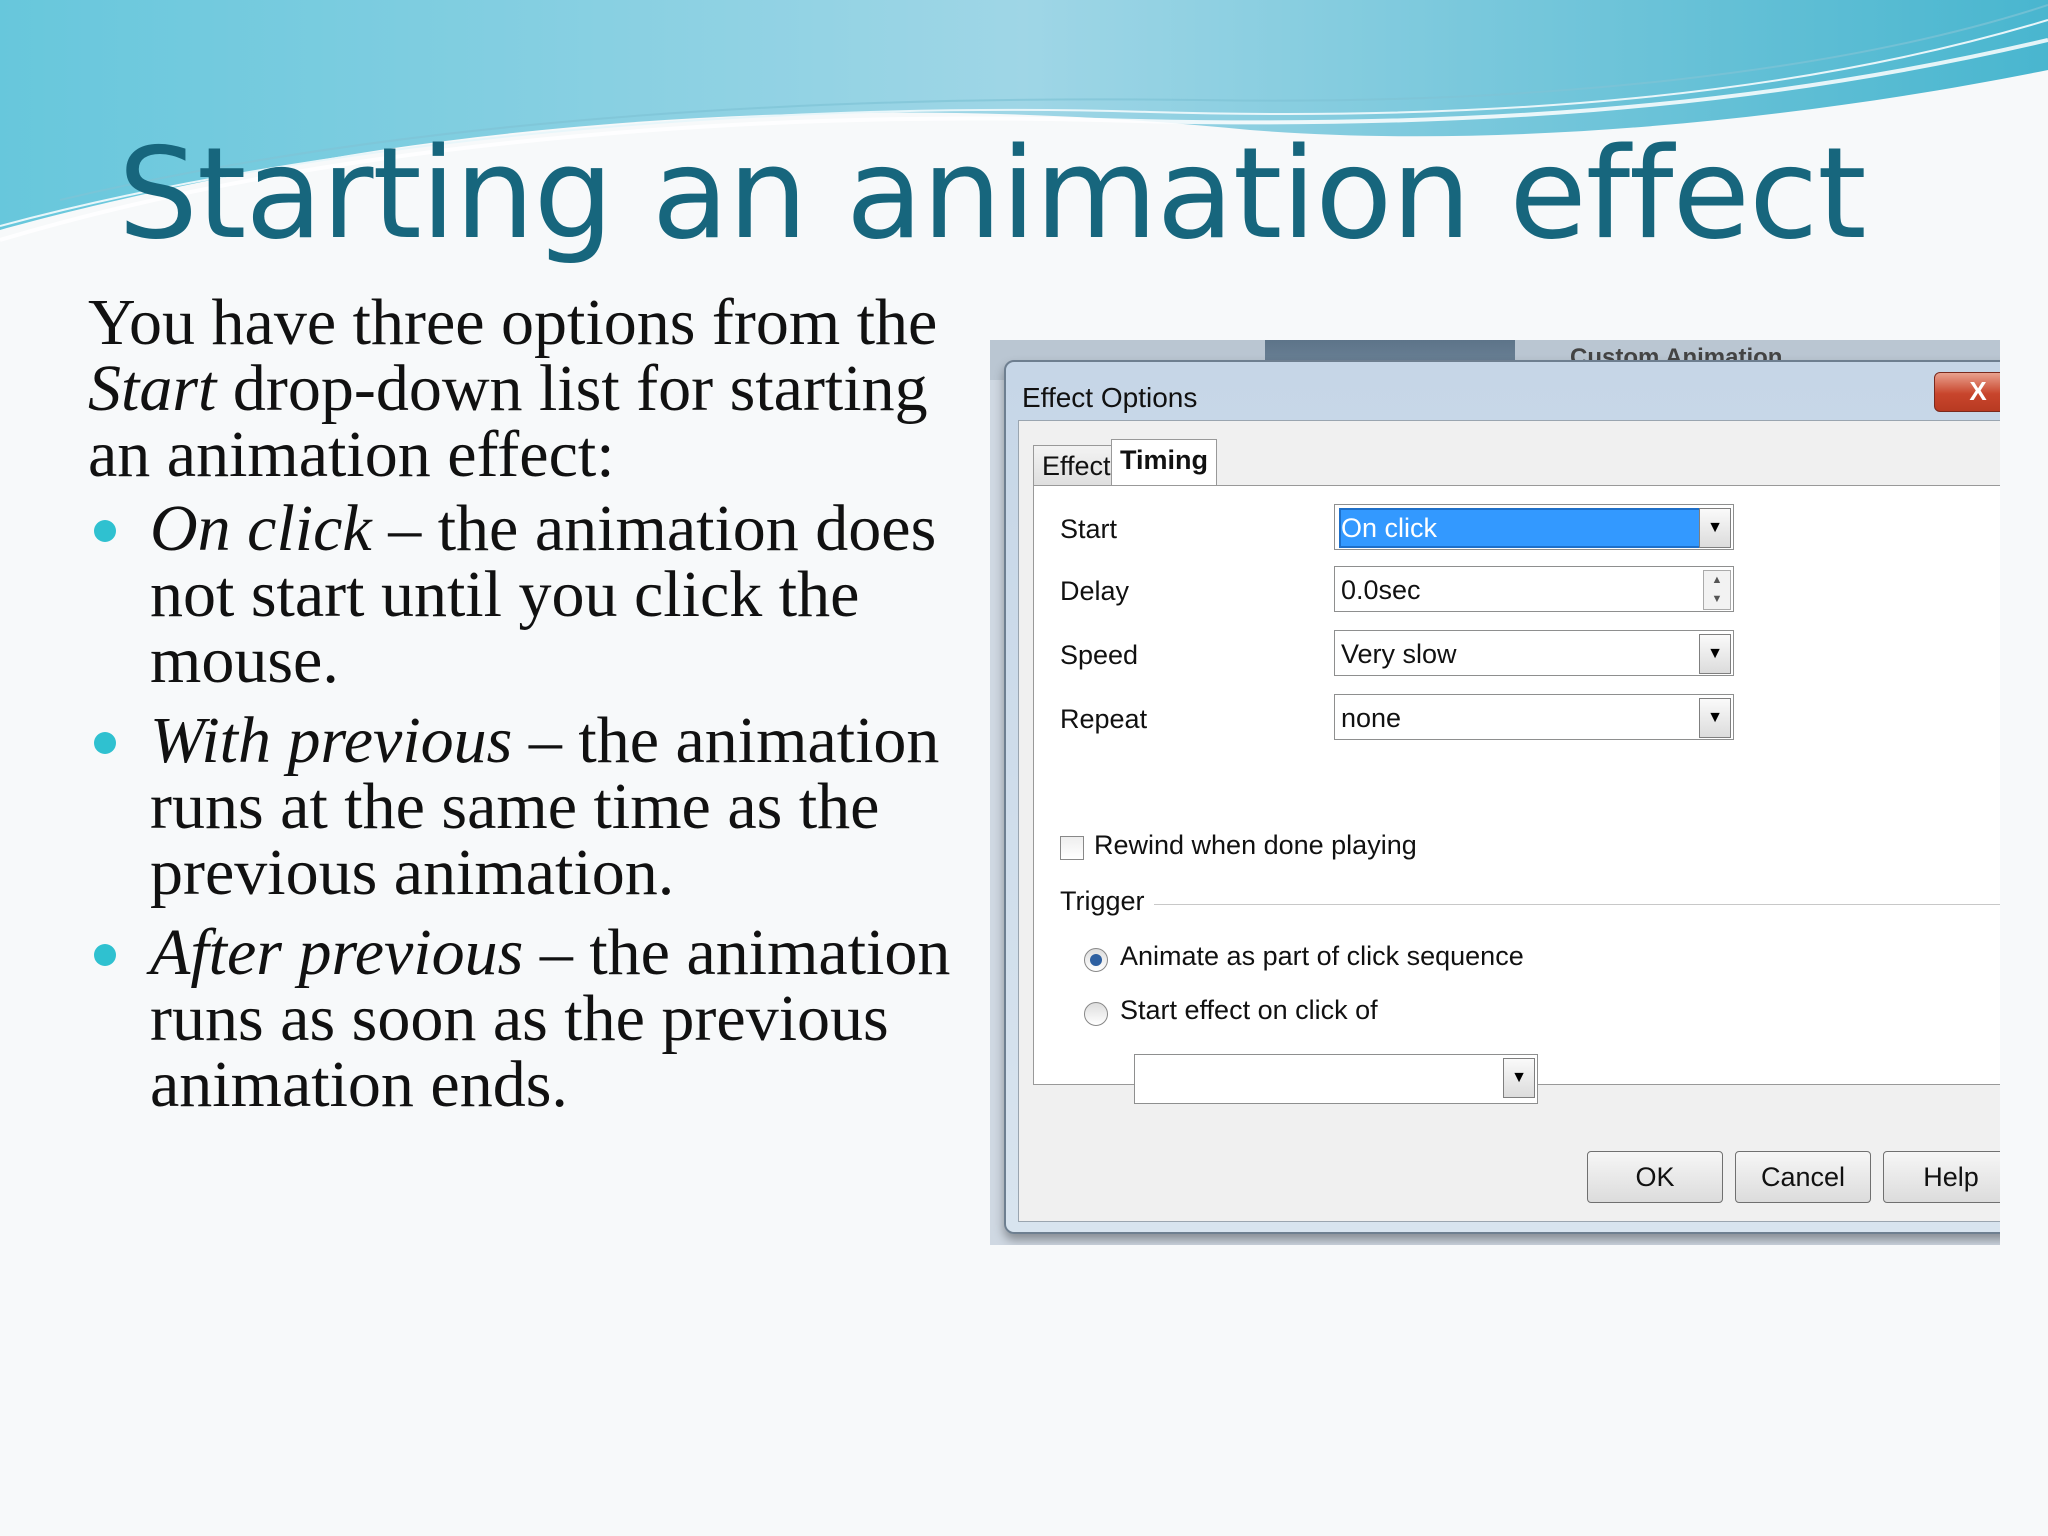 This screenshot has width=2048, height=1536. What do you see at coordinates (513, 322) in the screenshot?
I see `intro-text-start: You have three options from the` at bounding box center [513, 322].